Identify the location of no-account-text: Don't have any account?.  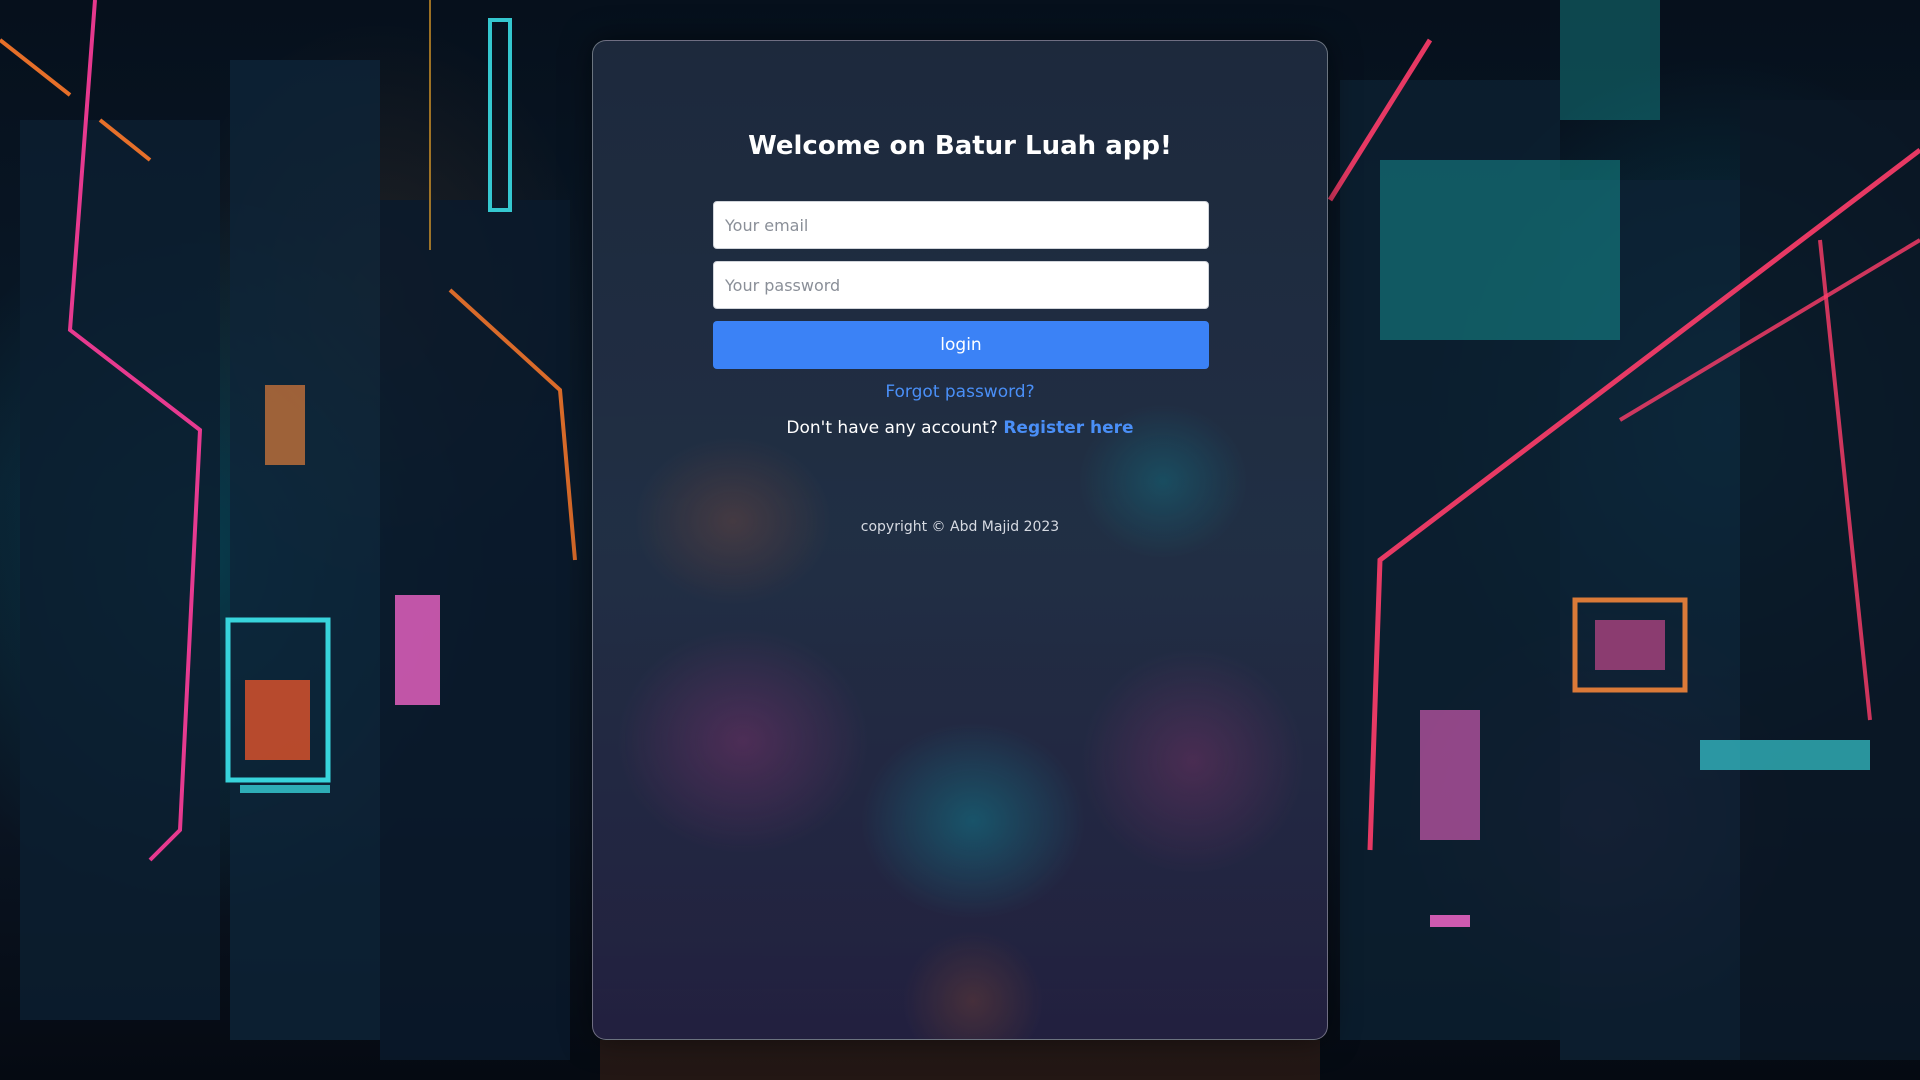
(895, 428).